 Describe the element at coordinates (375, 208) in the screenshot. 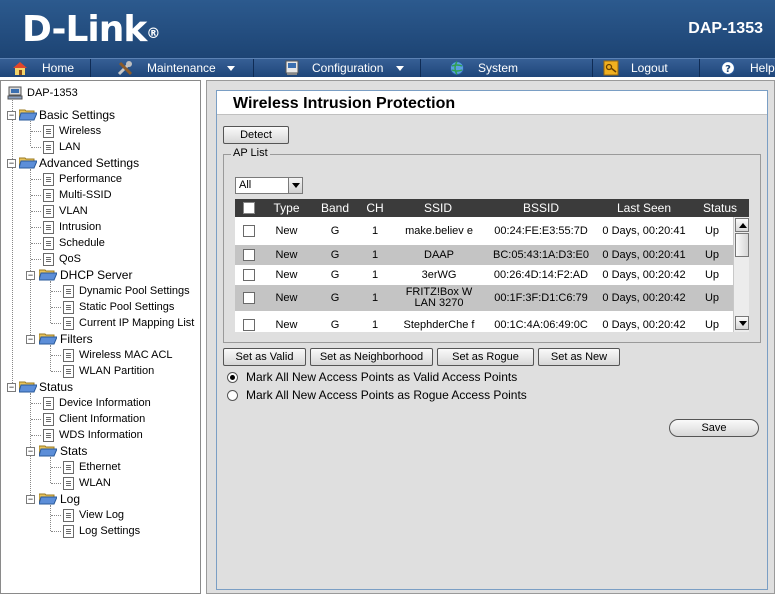

I see `col-ch: CH` at that location.